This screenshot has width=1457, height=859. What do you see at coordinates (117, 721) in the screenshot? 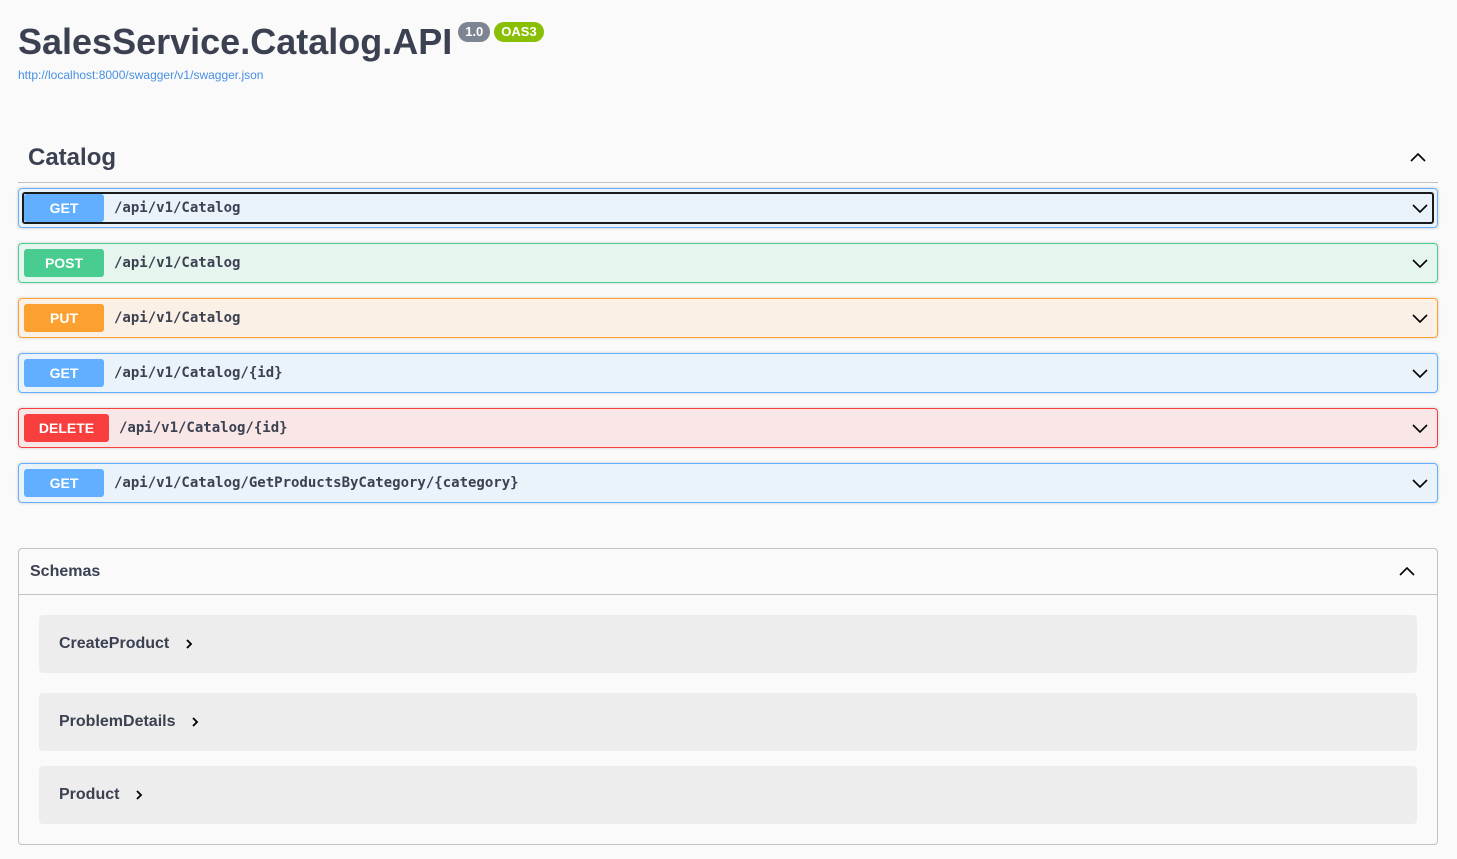
I see `schema-name: ProblemDetails` at bounding box center [117, 721].